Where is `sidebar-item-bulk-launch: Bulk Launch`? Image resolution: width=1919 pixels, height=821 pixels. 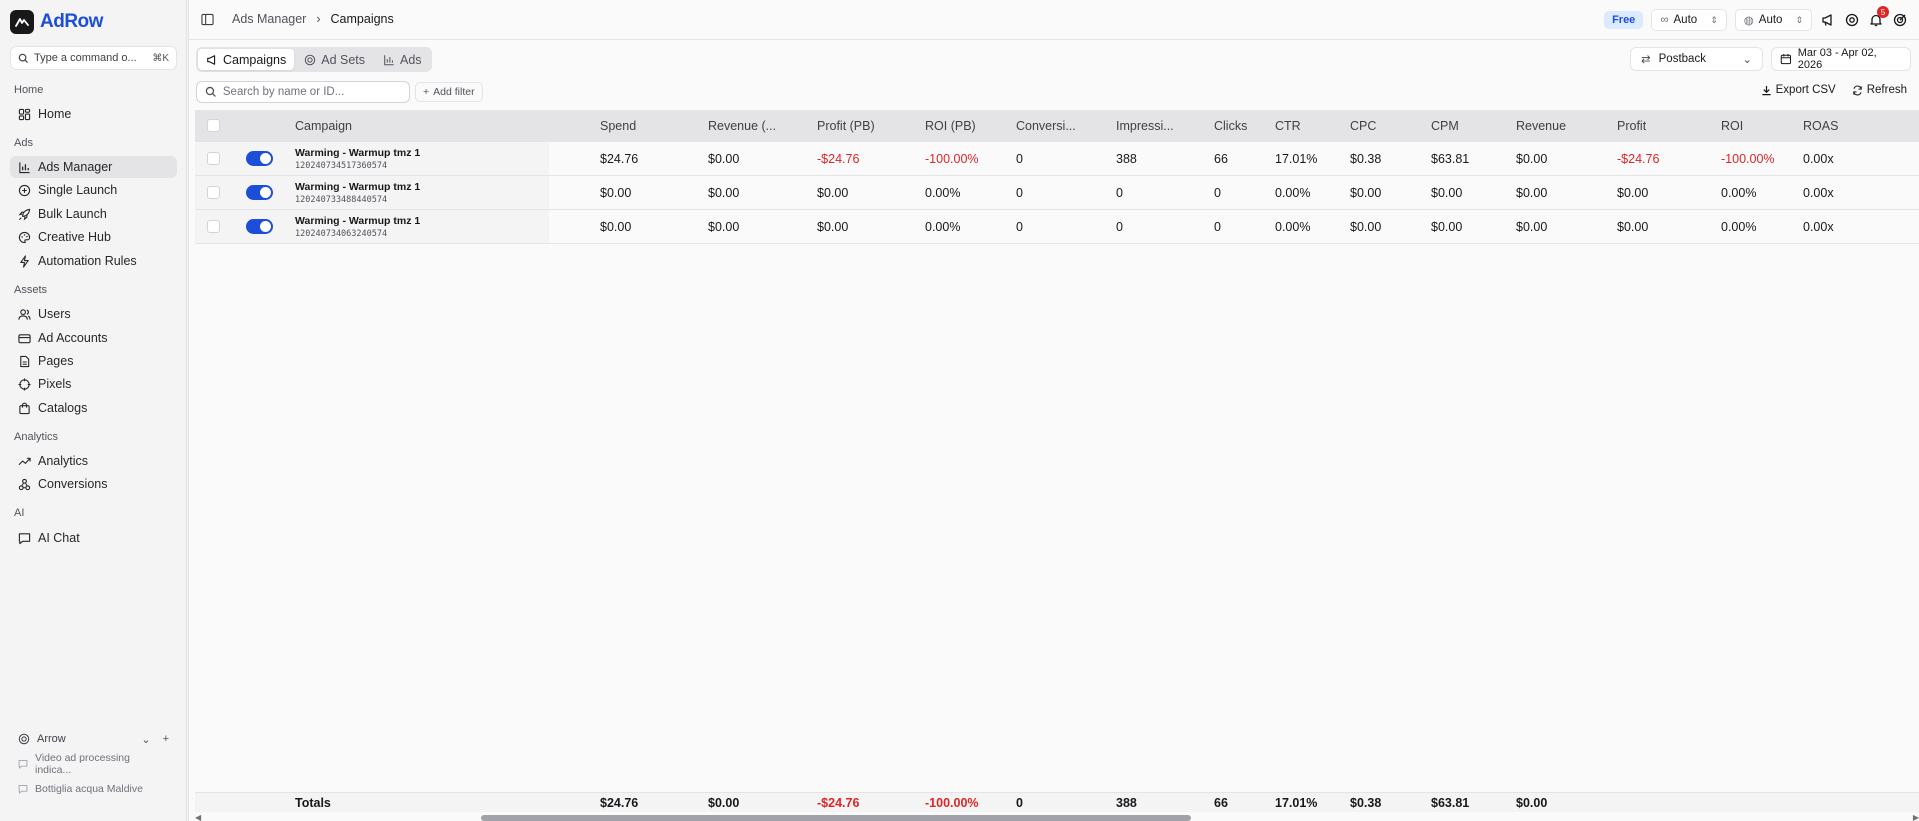
sidebar-item-bulk-launch: Bulk Launch is located at coordinates (93, 214).